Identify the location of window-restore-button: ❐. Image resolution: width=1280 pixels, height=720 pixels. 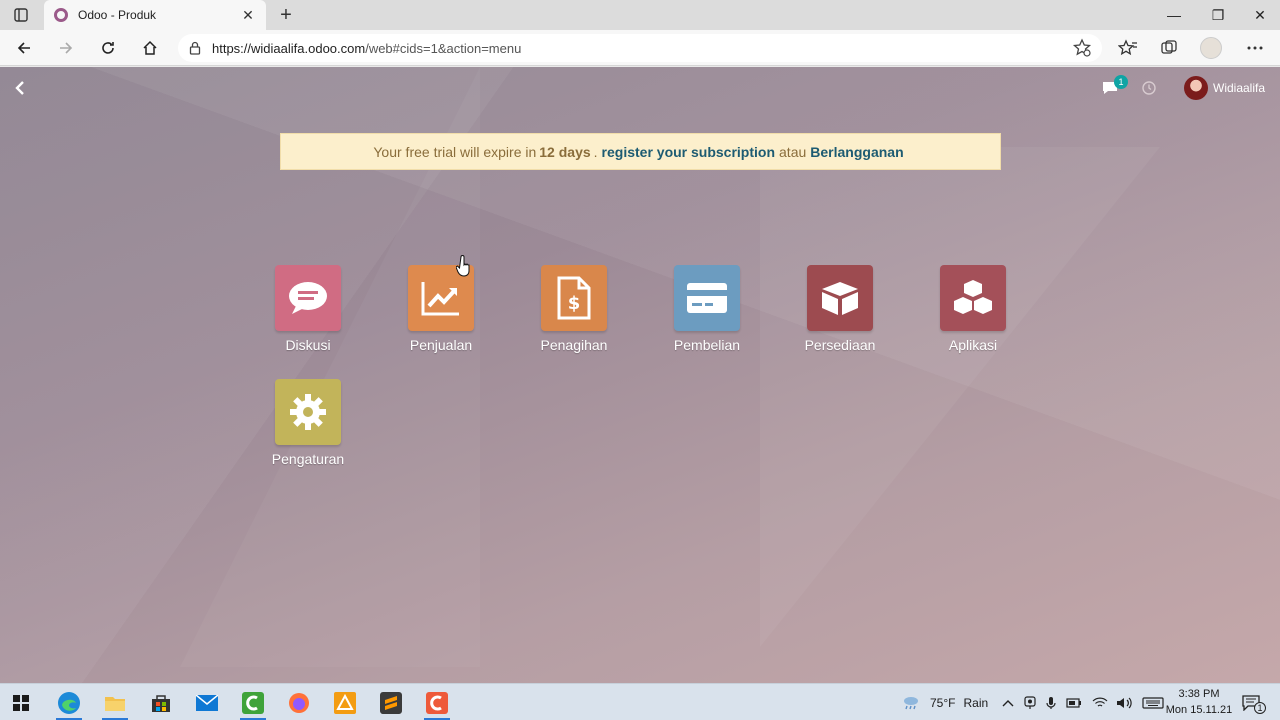
(1218, 15).